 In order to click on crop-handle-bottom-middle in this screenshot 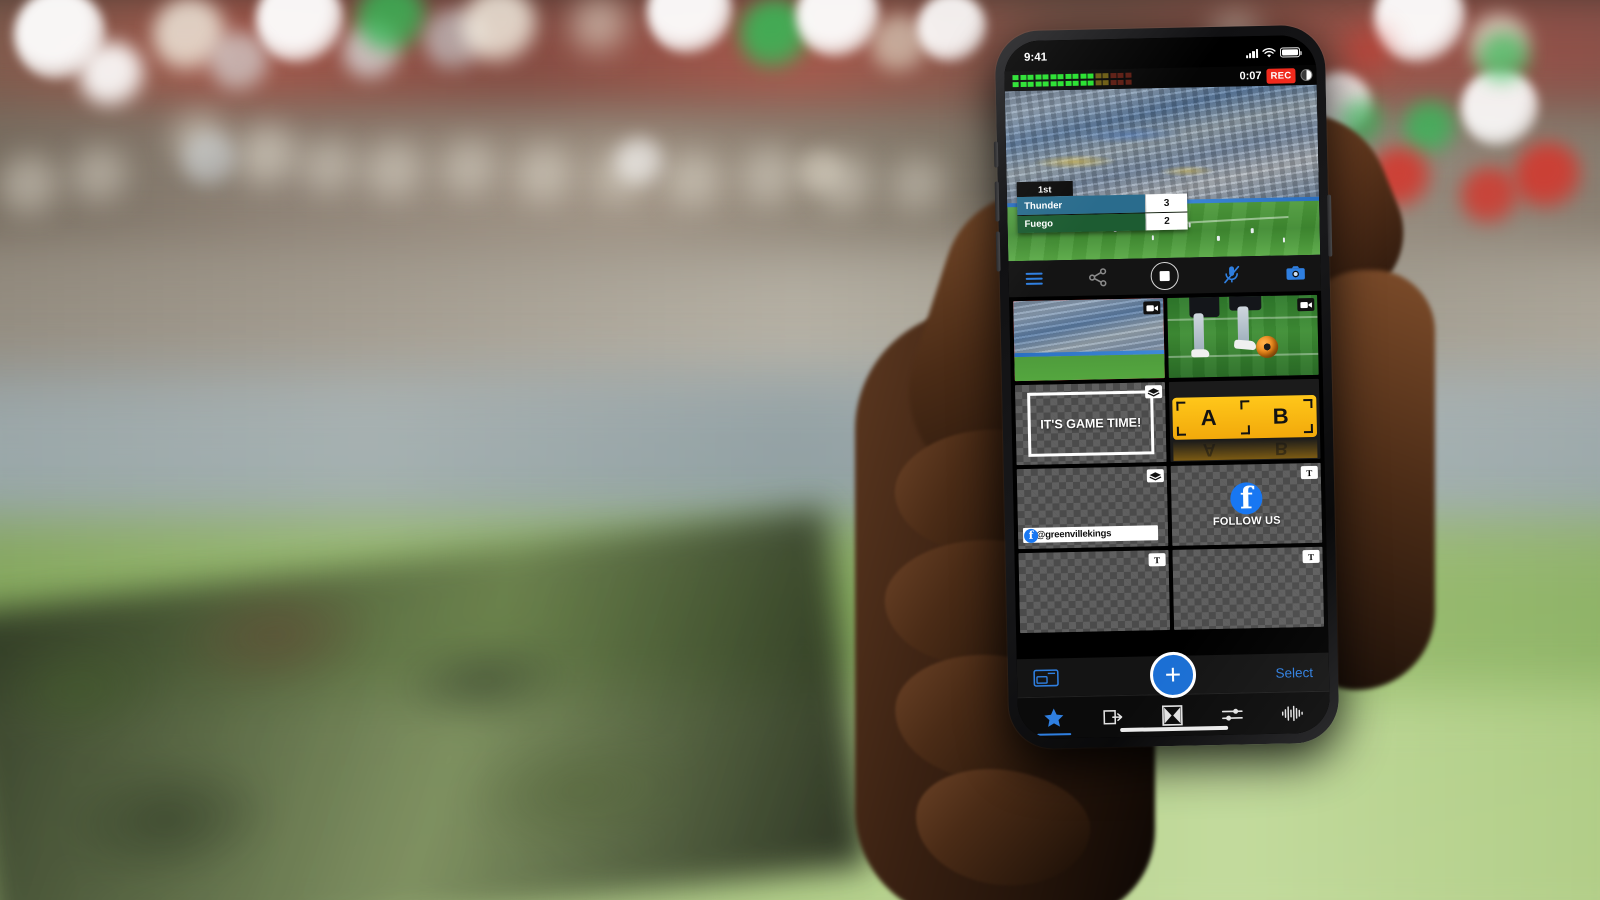, I will do `click(1245, 430)`.